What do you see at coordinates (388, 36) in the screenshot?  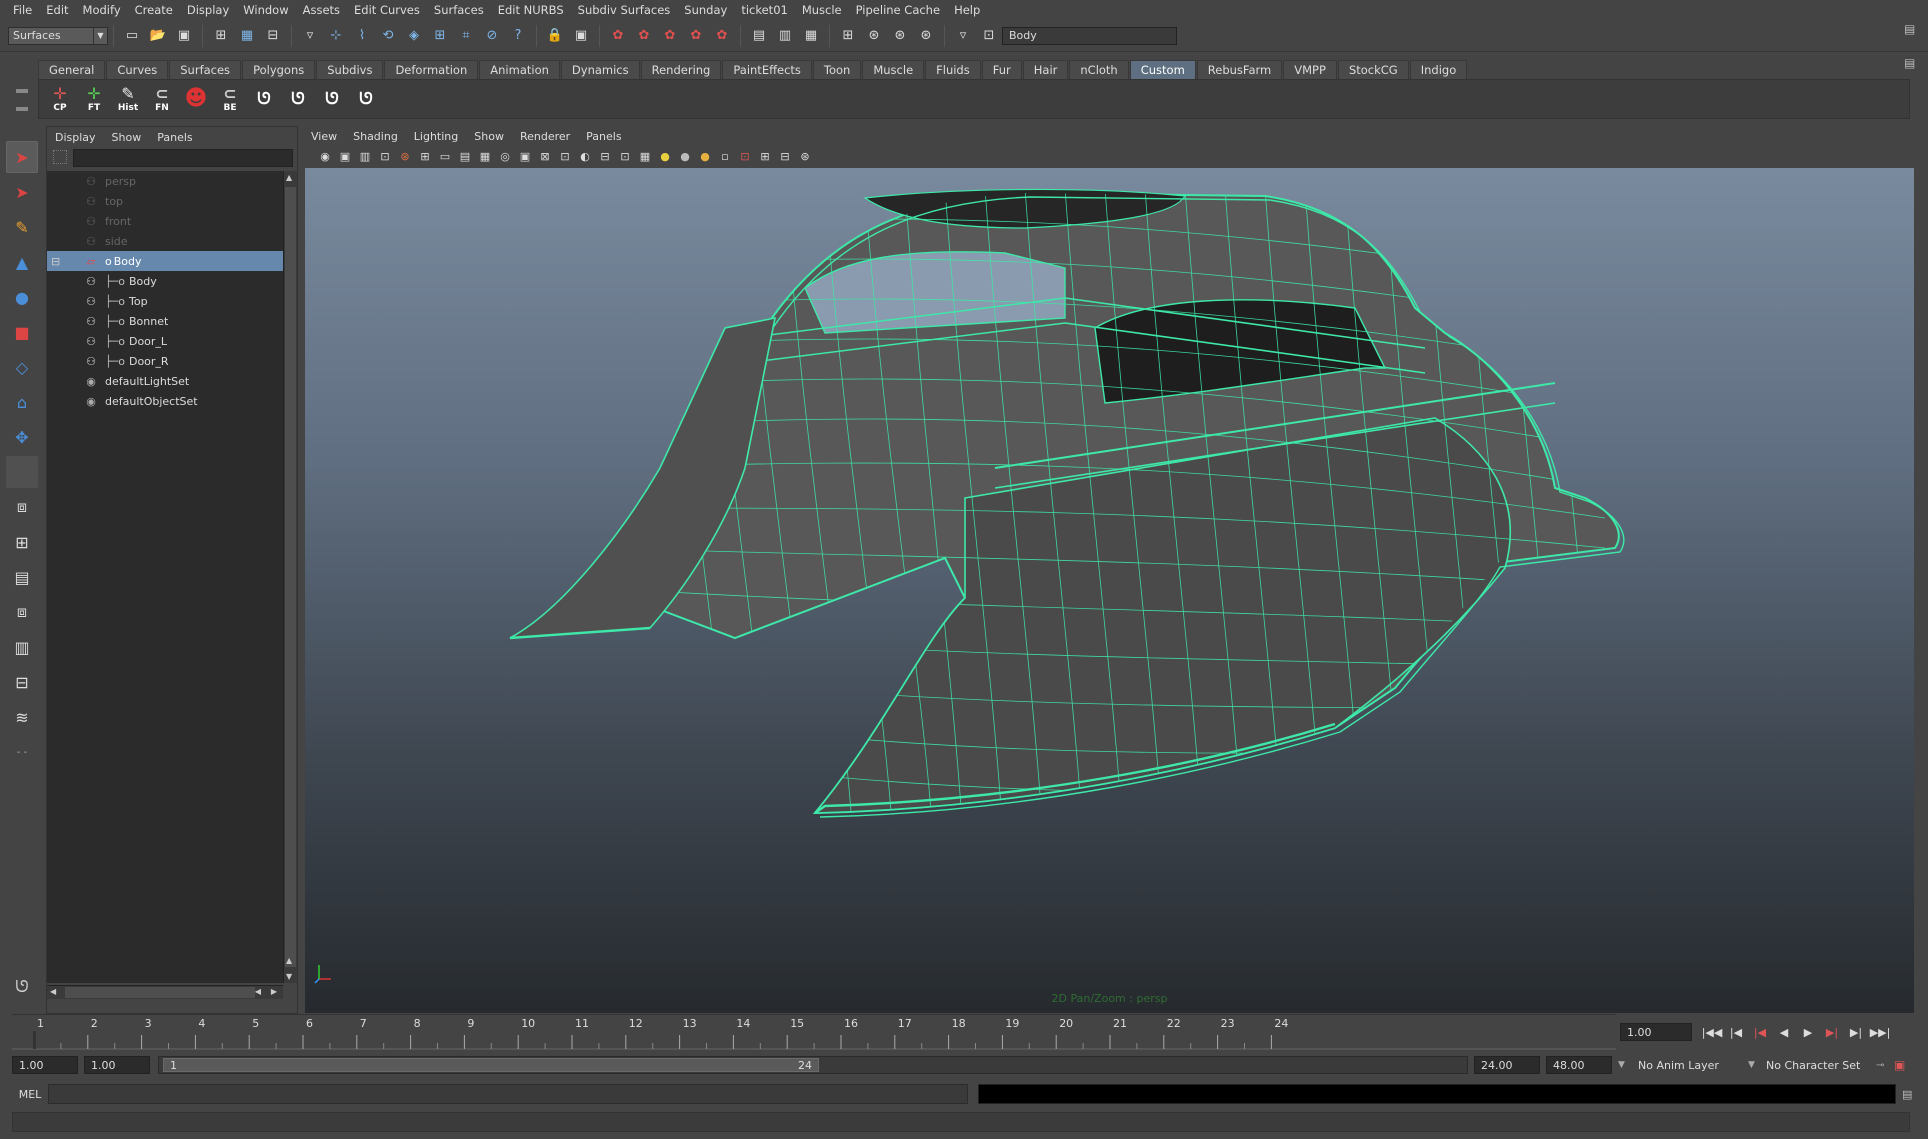 I see `snap-point-icon: ⟲` at bounding box center [388, 36].